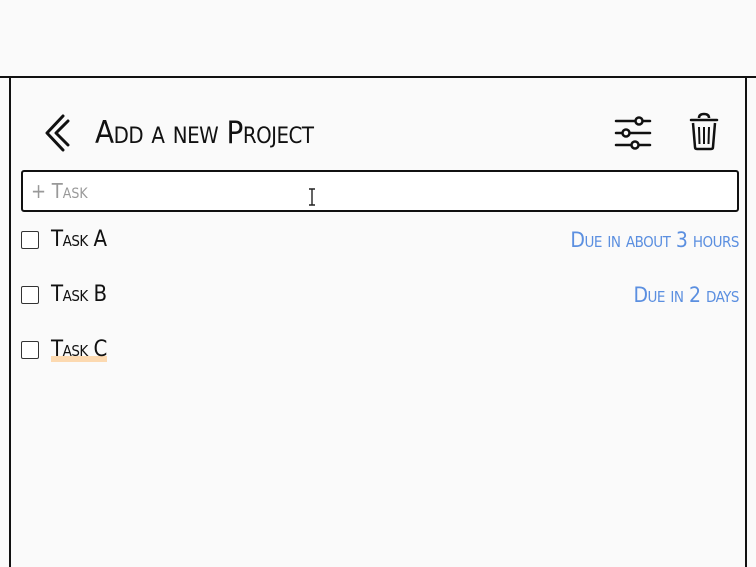 Image resolution: width=756 pixels, height=567 pixels. I want to click on due-date-label: Due in 2 days, so click(686, 295).